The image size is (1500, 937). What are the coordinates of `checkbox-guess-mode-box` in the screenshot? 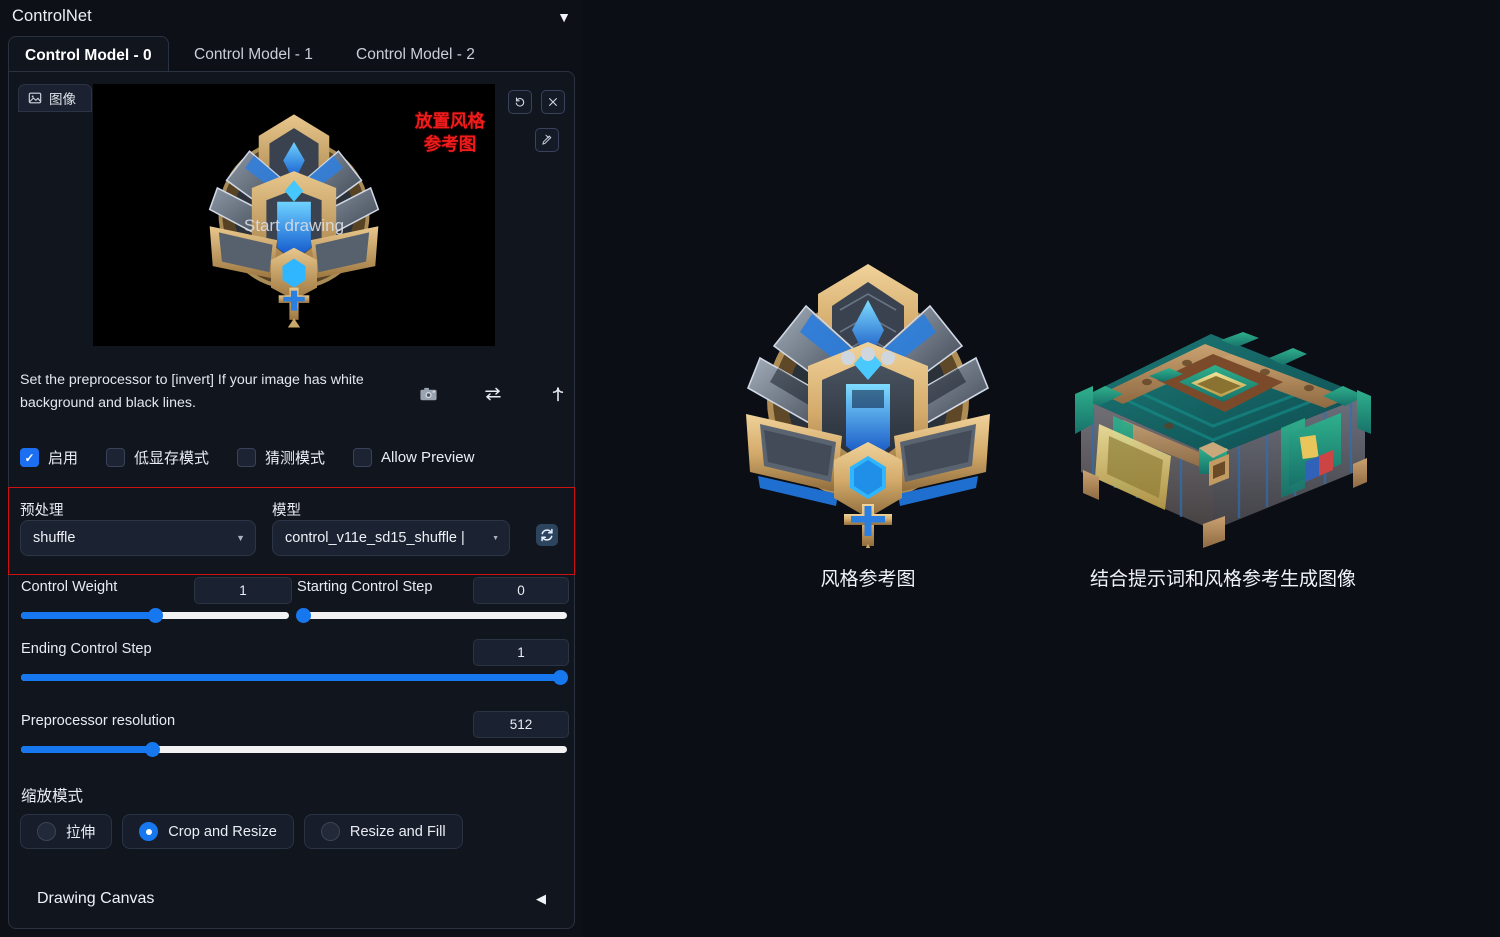 It's located at (247, 457).